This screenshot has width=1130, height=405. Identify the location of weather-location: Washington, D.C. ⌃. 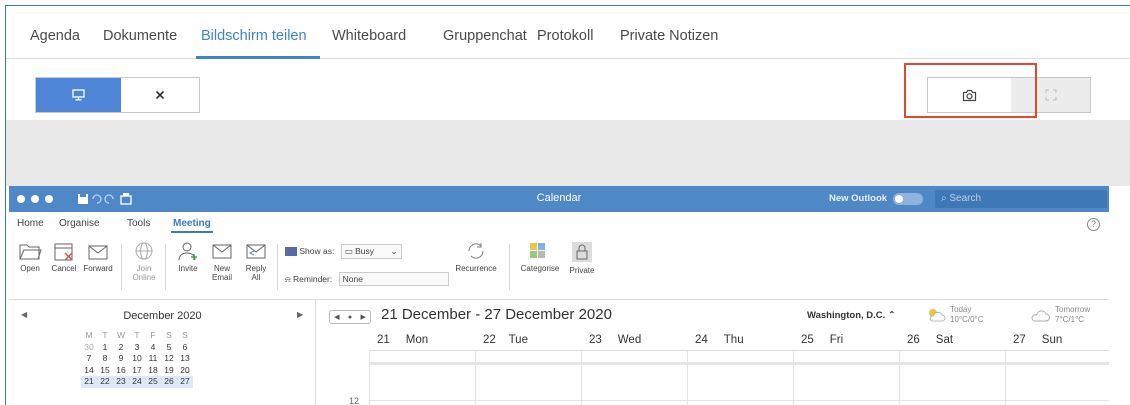
(851, 315).